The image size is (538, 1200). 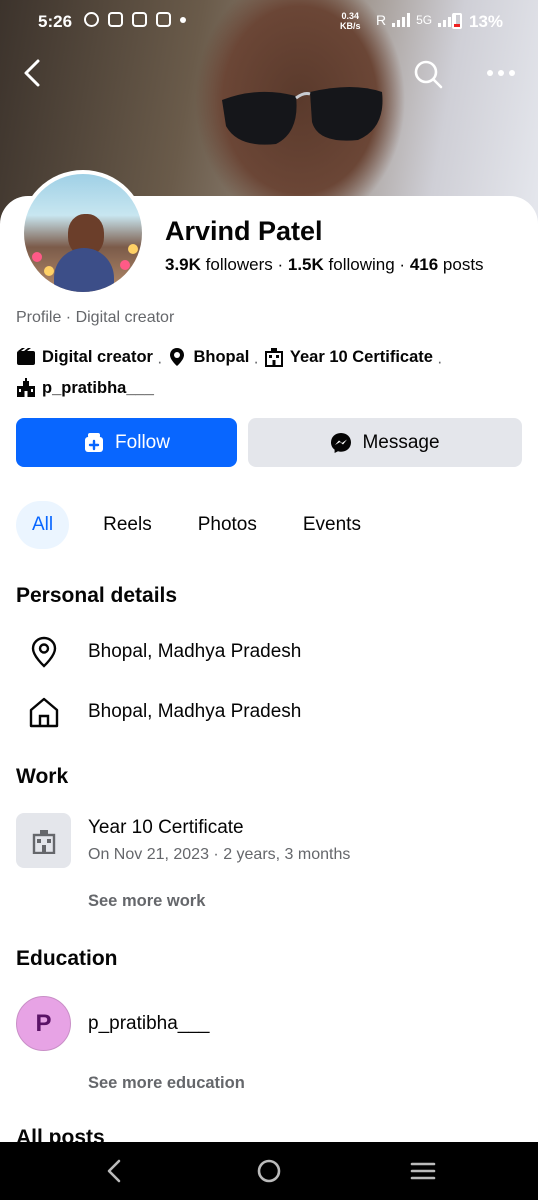 I want to click on location-text: Bhopal, so click(x=221, y=357).